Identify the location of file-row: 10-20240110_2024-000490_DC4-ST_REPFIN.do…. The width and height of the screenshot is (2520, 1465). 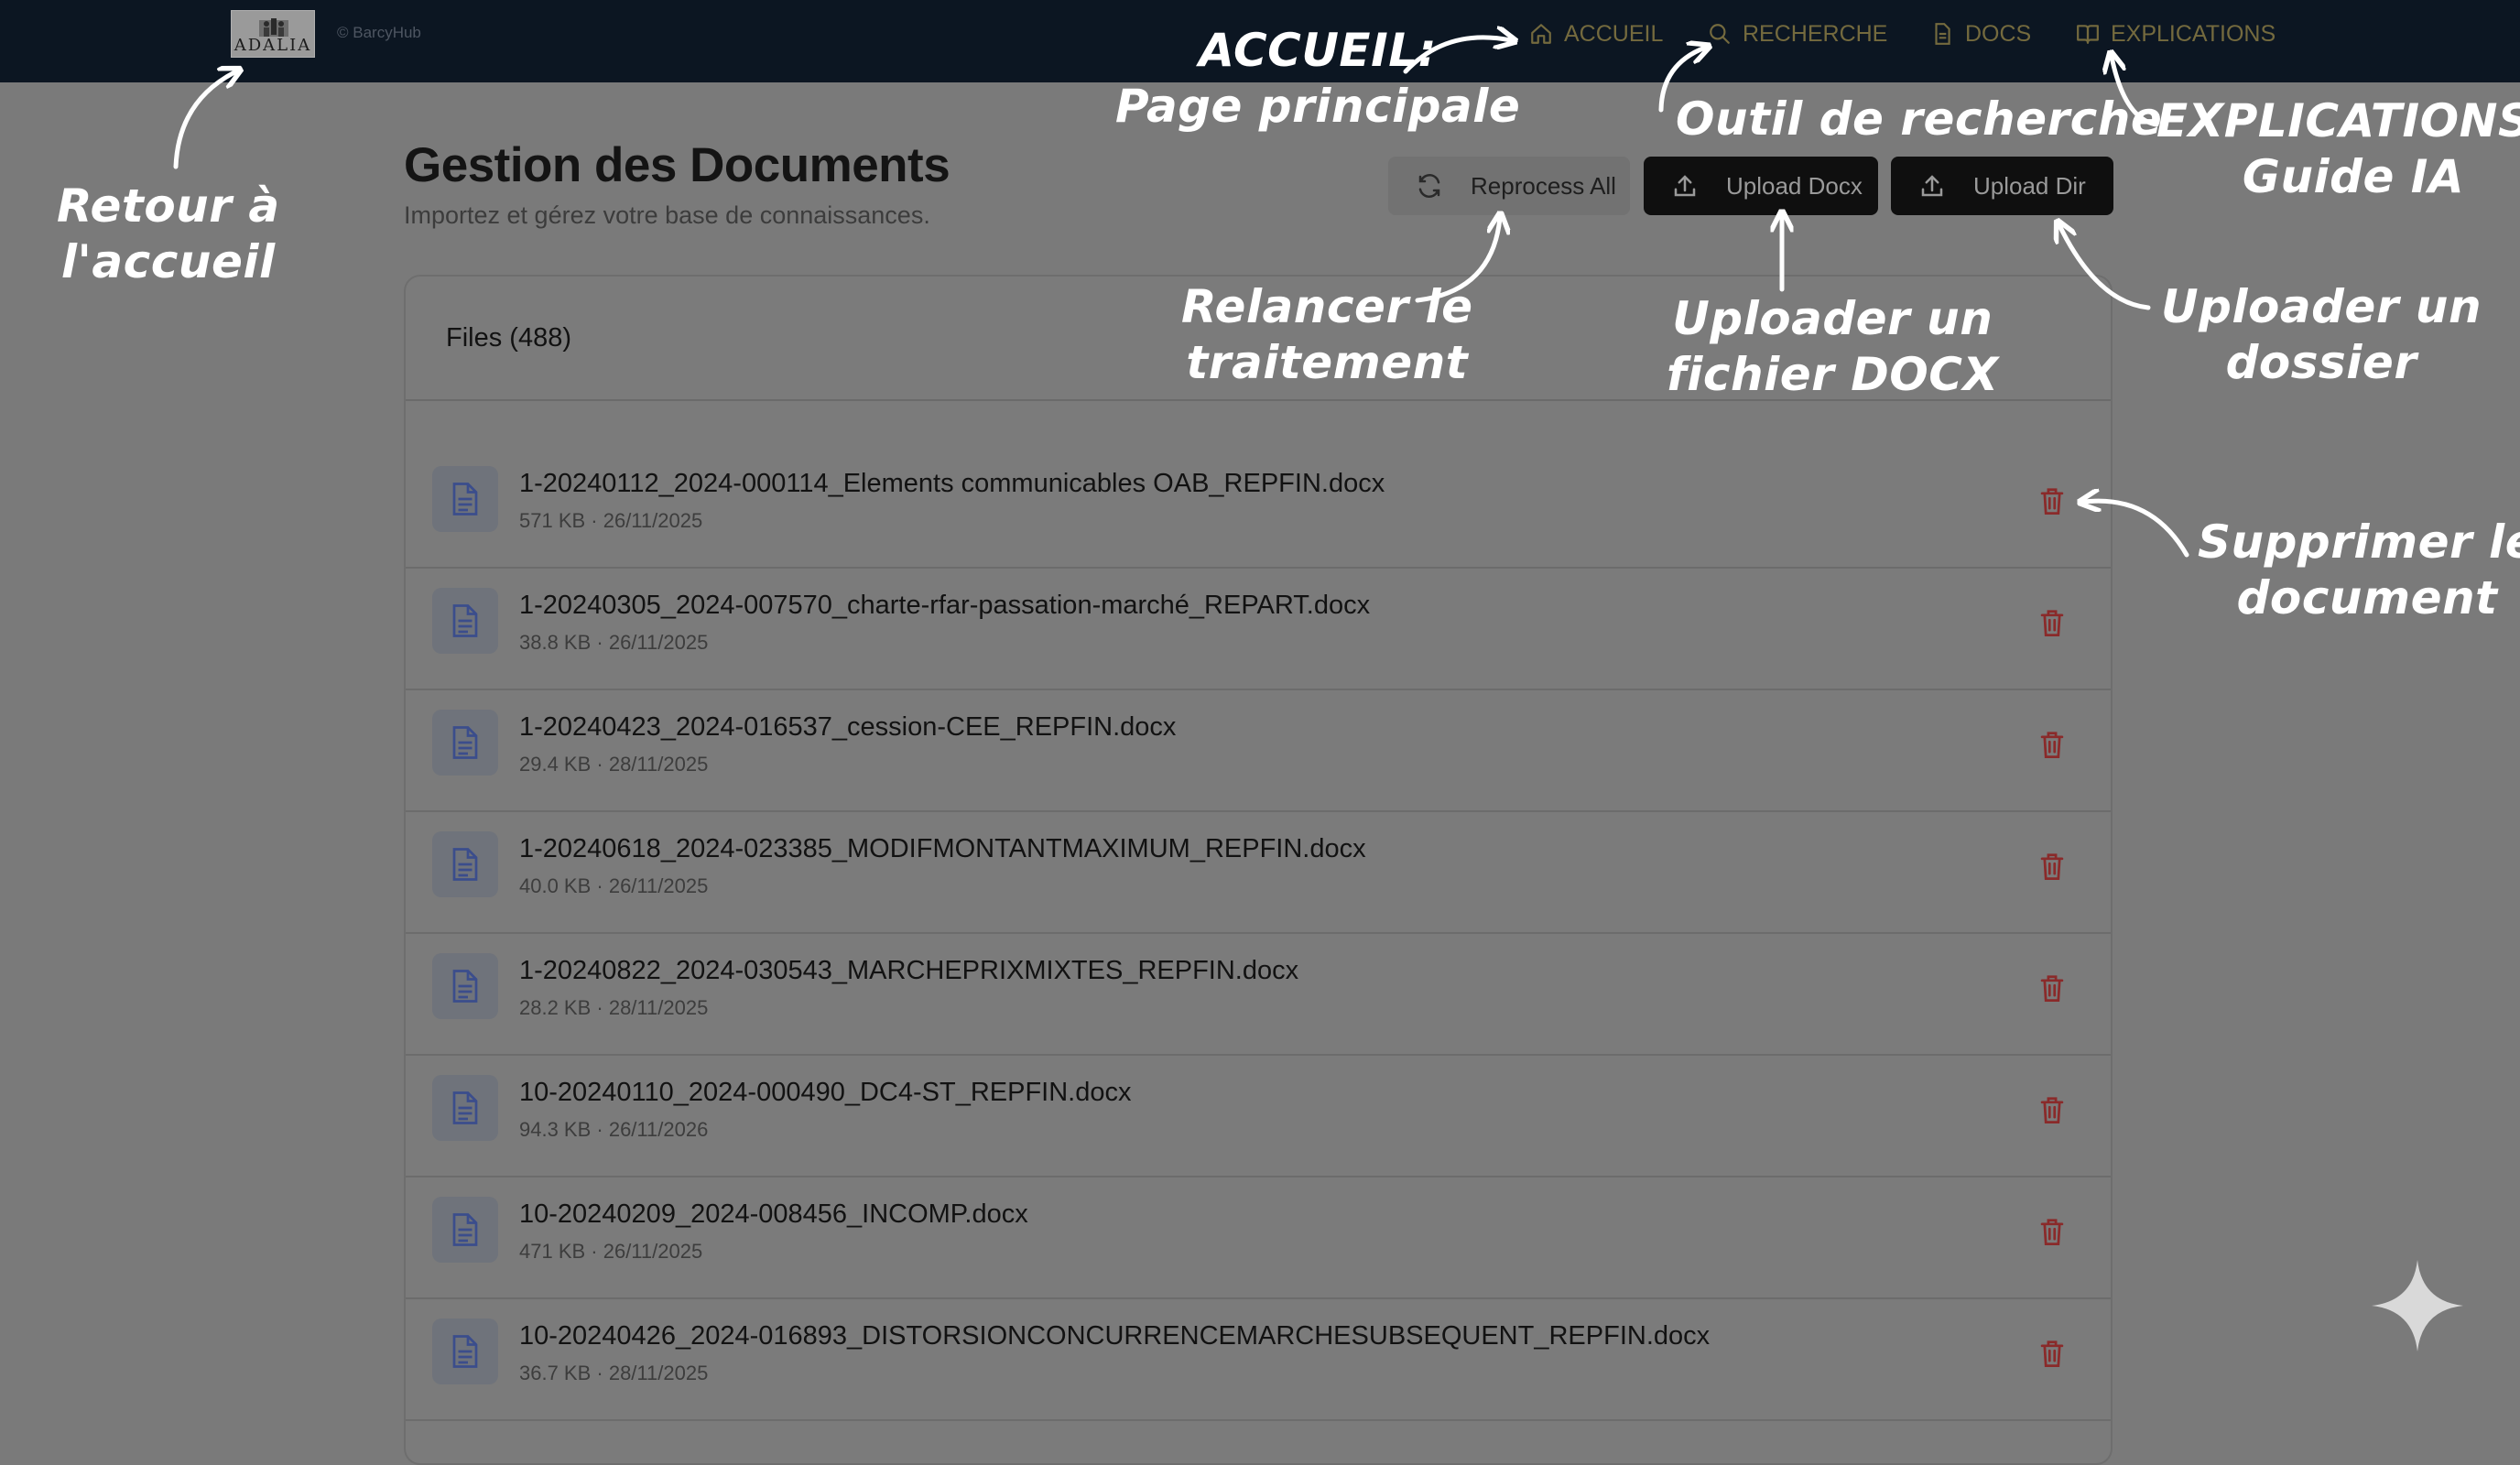
(1258, 1117).